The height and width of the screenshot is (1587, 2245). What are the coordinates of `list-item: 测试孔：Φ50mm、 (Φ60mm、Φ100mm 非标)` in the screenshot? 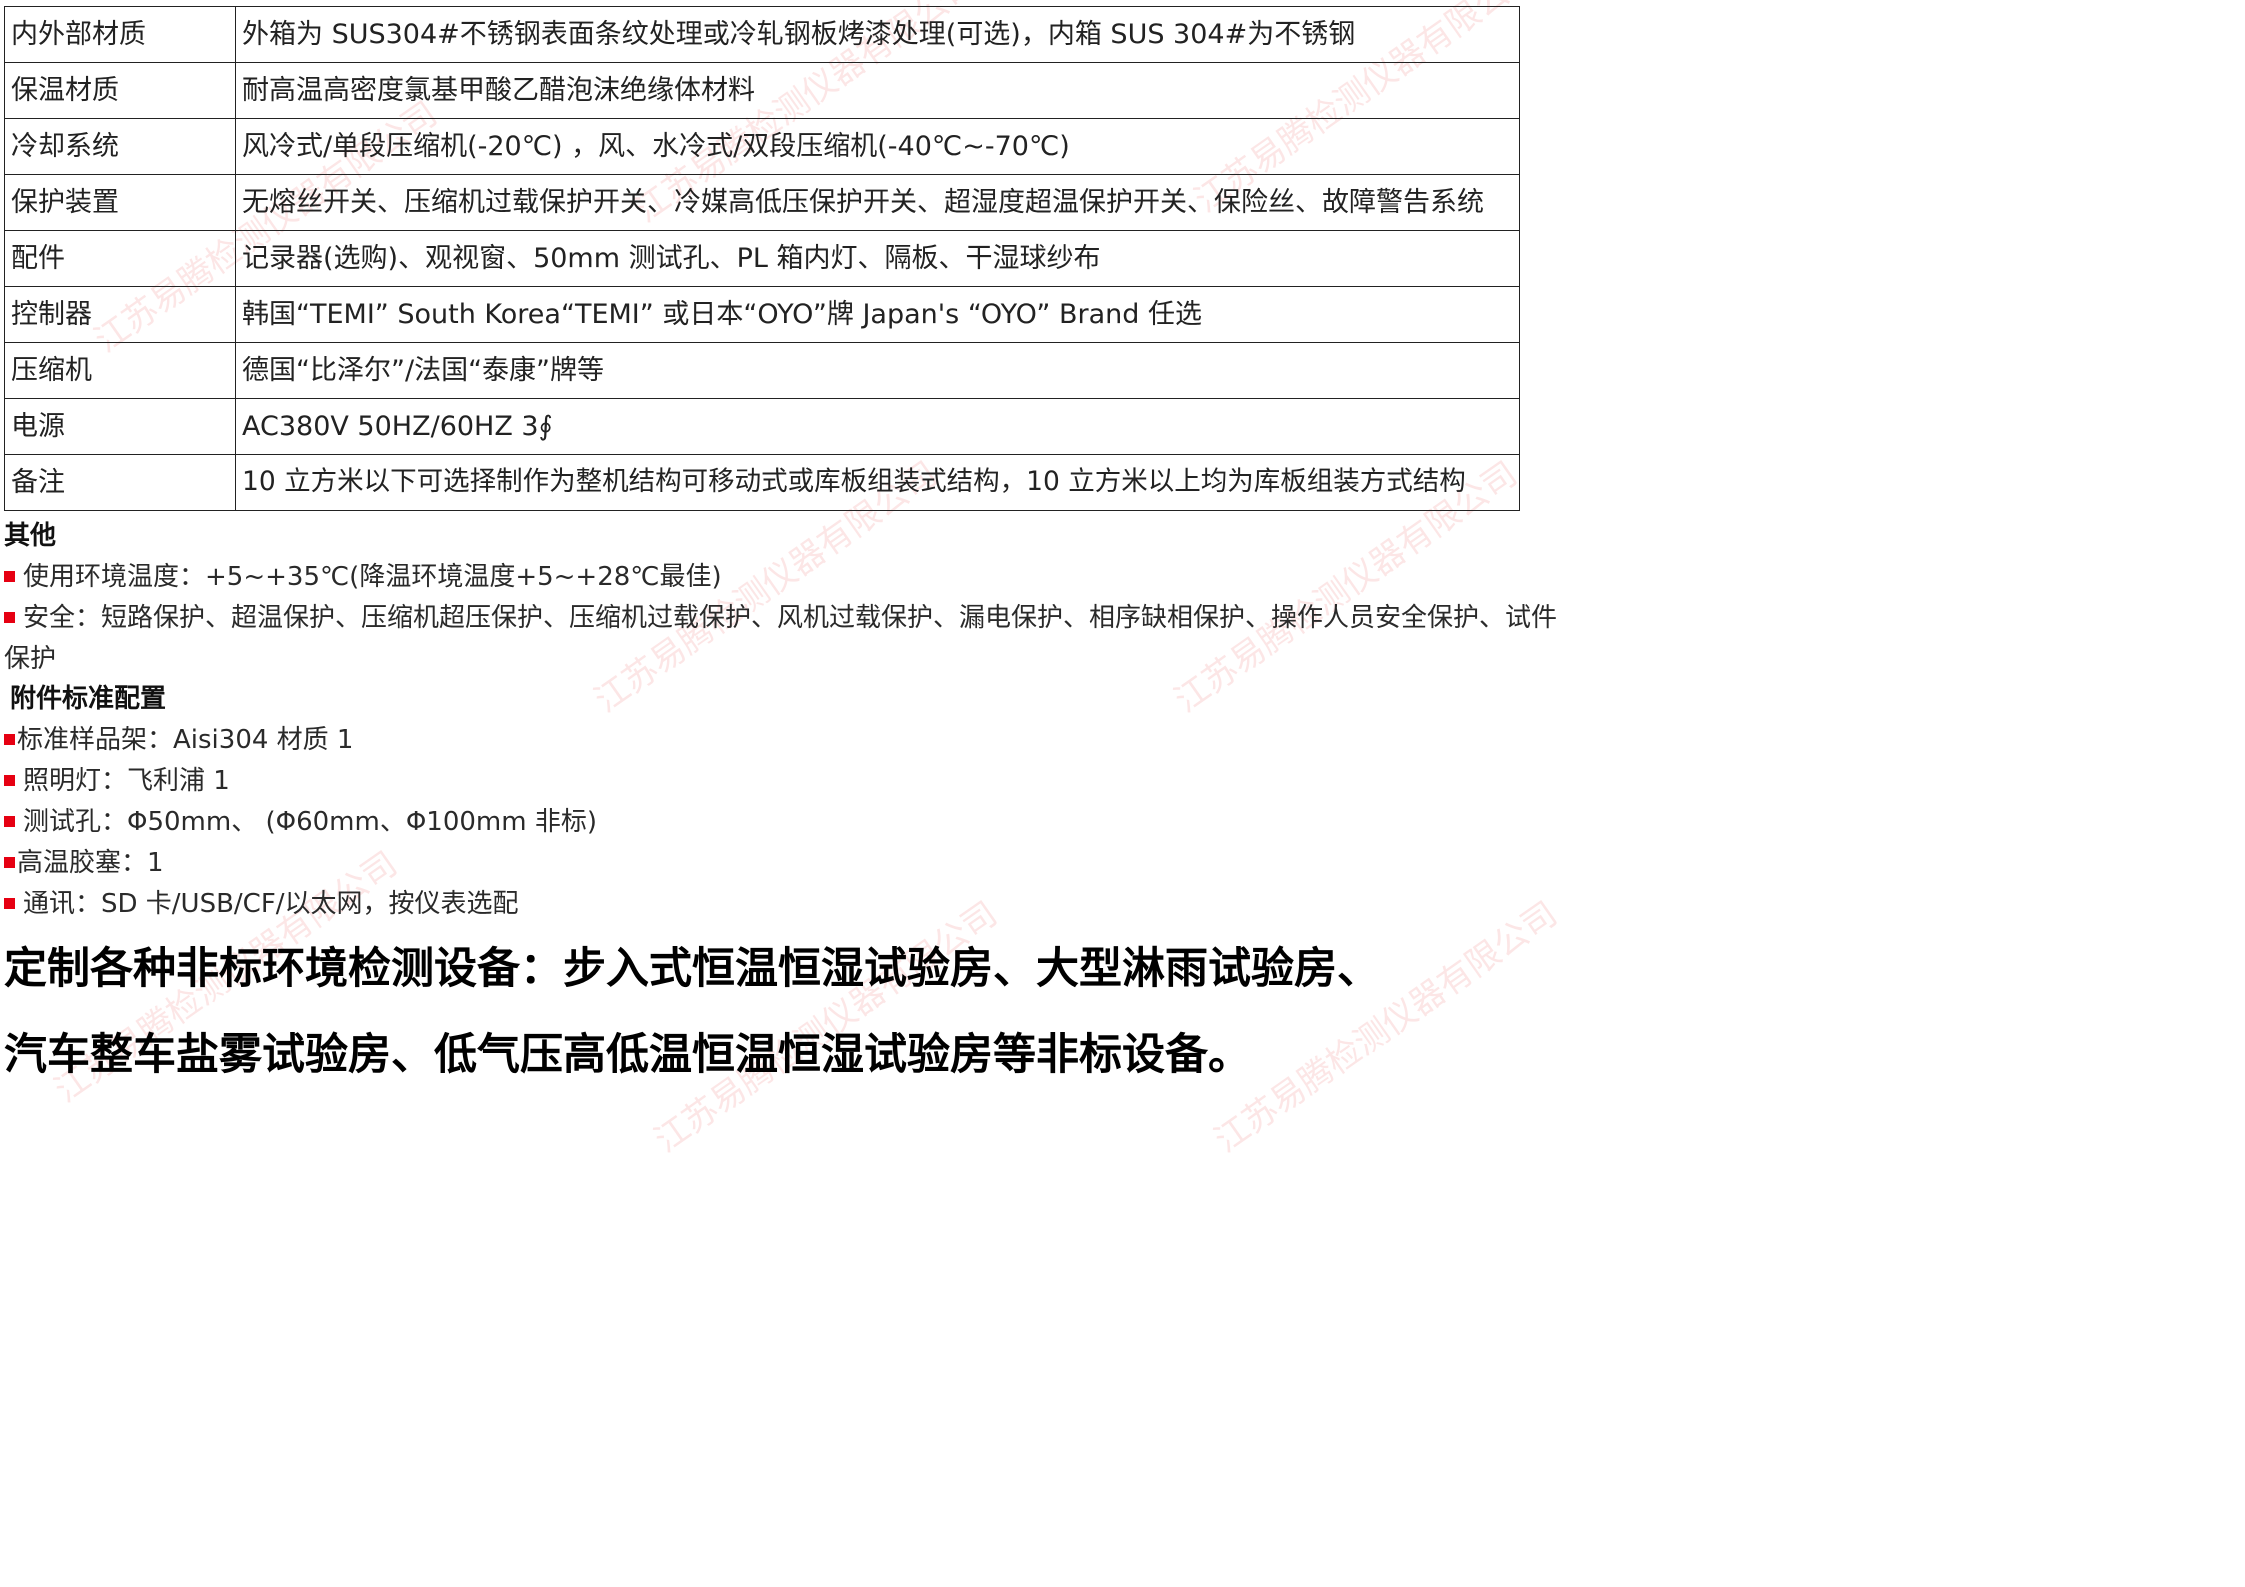 It's located at (784, 822).